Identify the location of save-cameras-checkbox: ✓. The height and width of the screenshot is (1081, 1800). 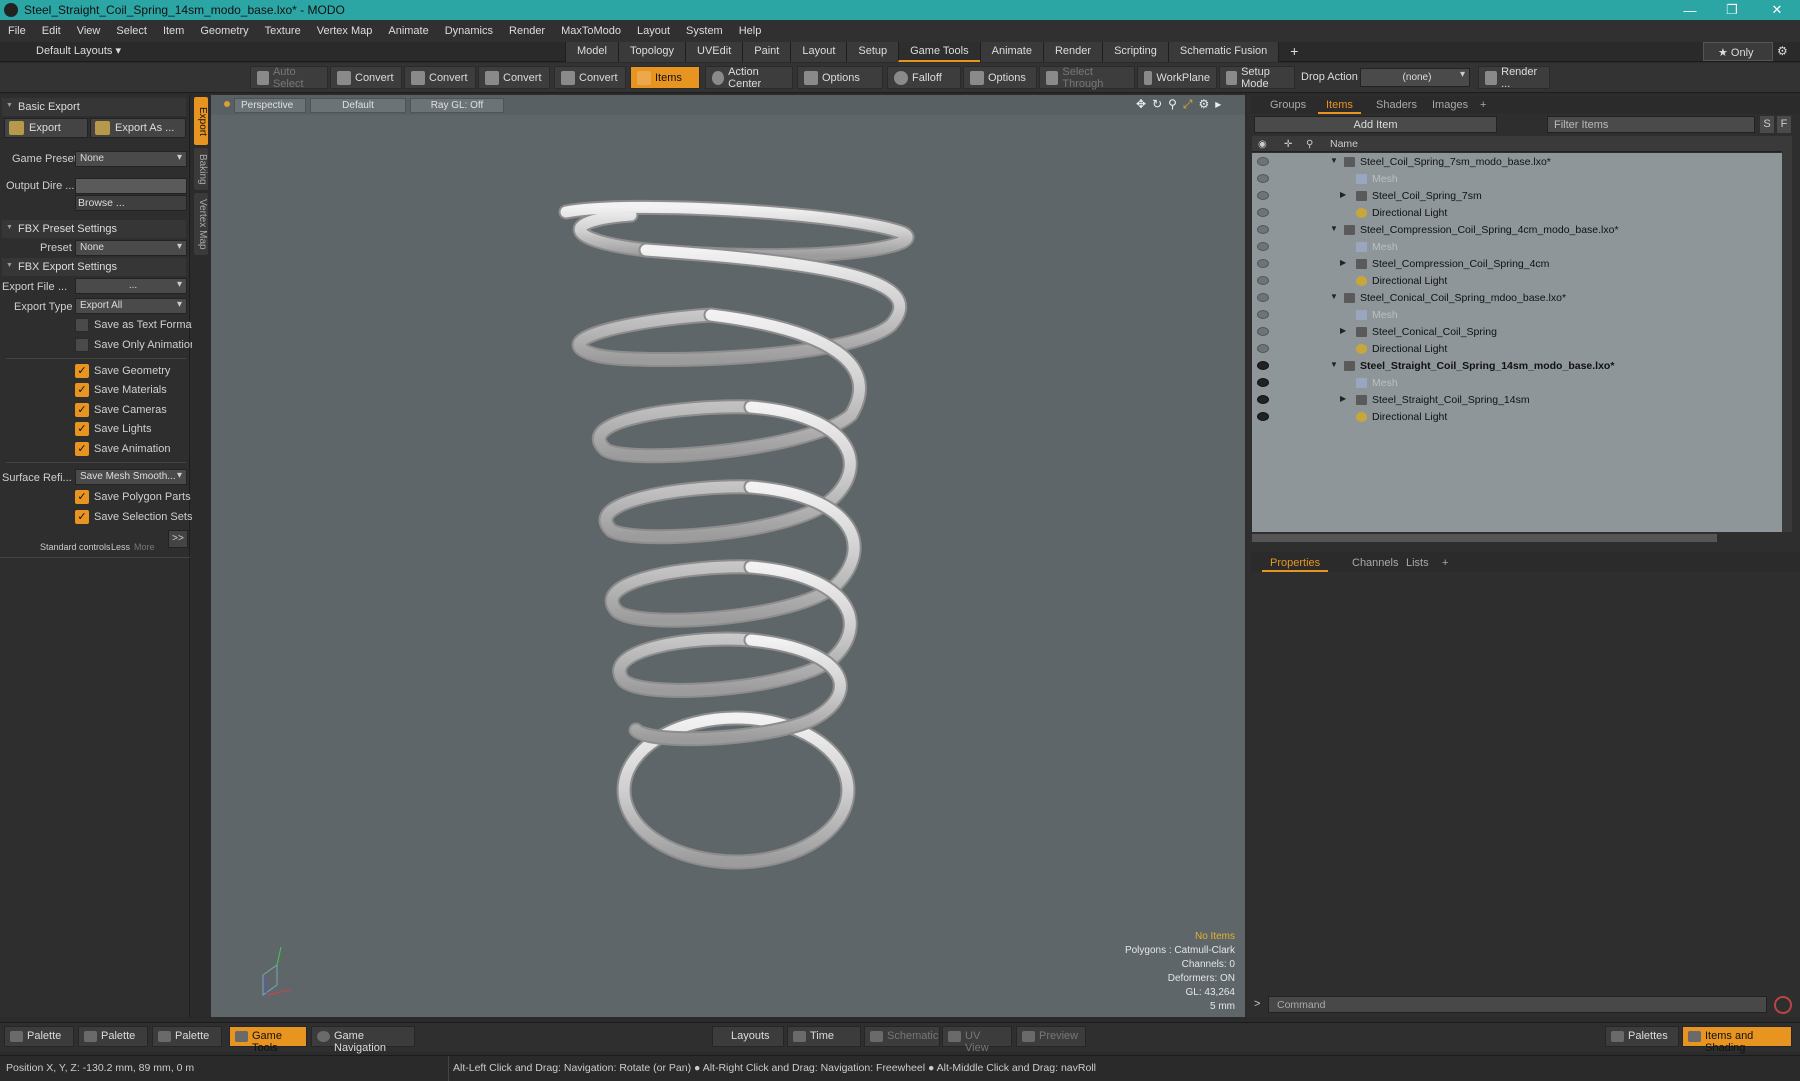
(82, 410).